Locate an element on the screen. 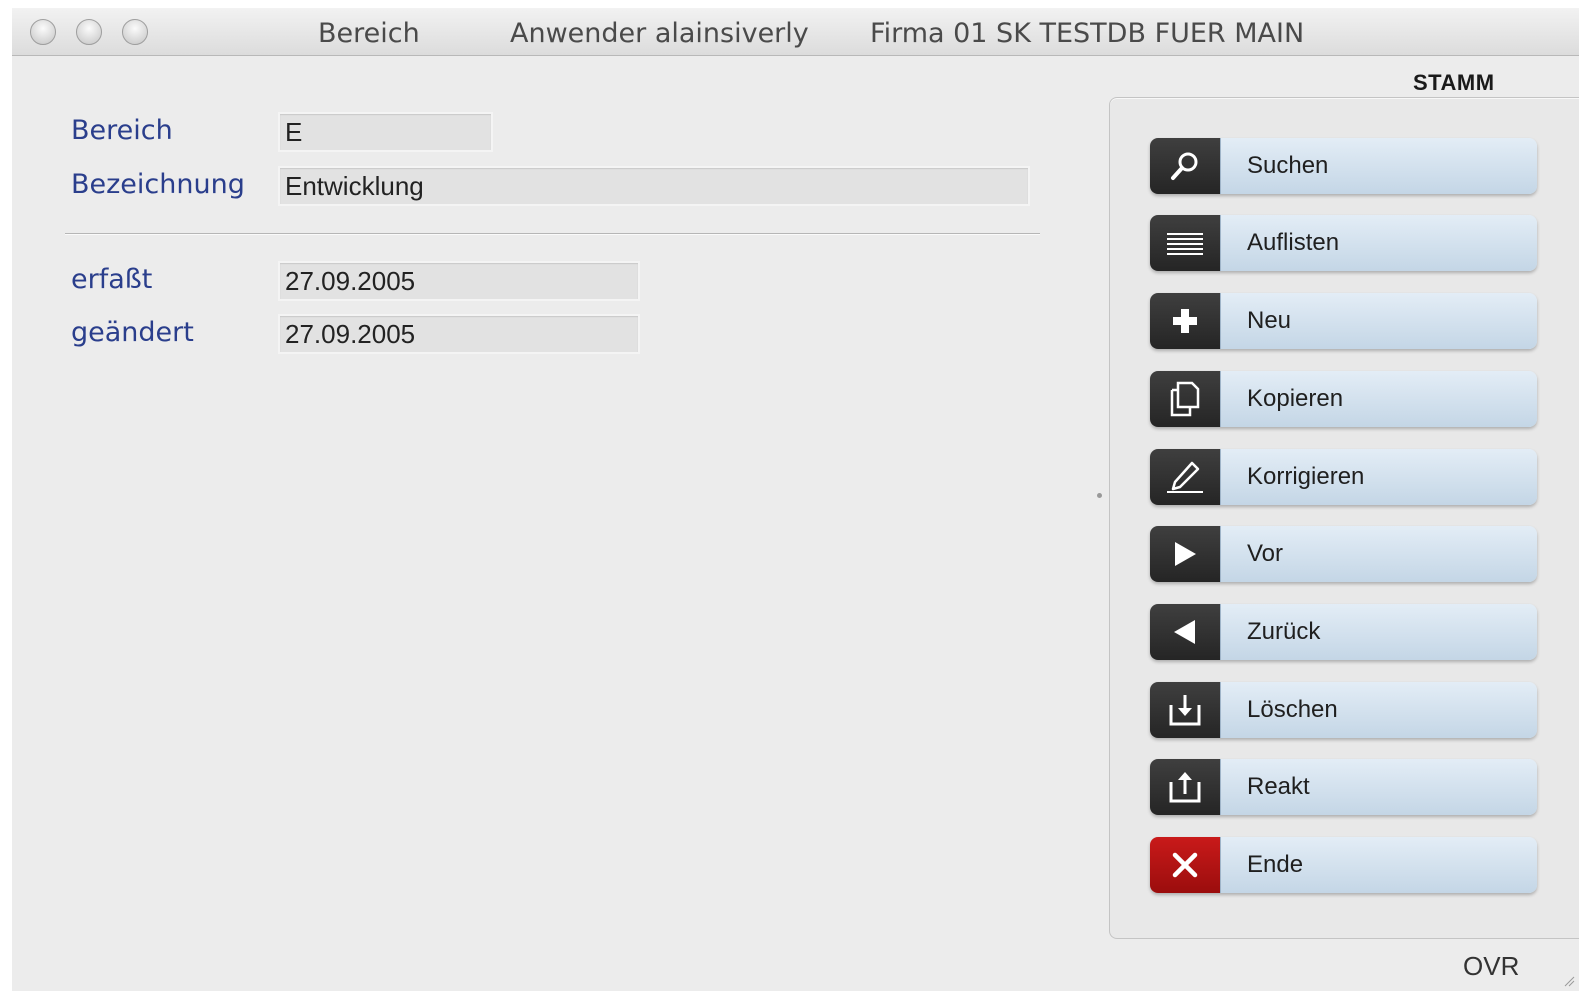 The height and width of the screenshot is (991, 1579). resize-grip-icon is located at coordinates (1569, 981).